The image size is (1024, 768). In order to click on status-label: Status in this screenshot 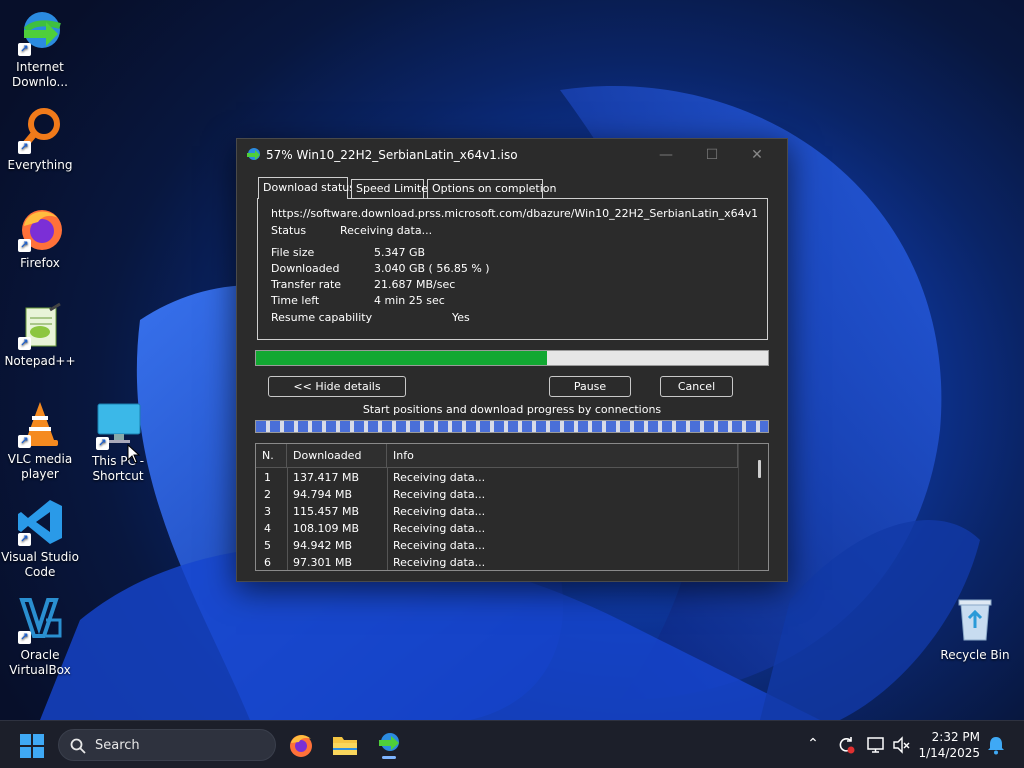, I will do `click(289, 230)`.